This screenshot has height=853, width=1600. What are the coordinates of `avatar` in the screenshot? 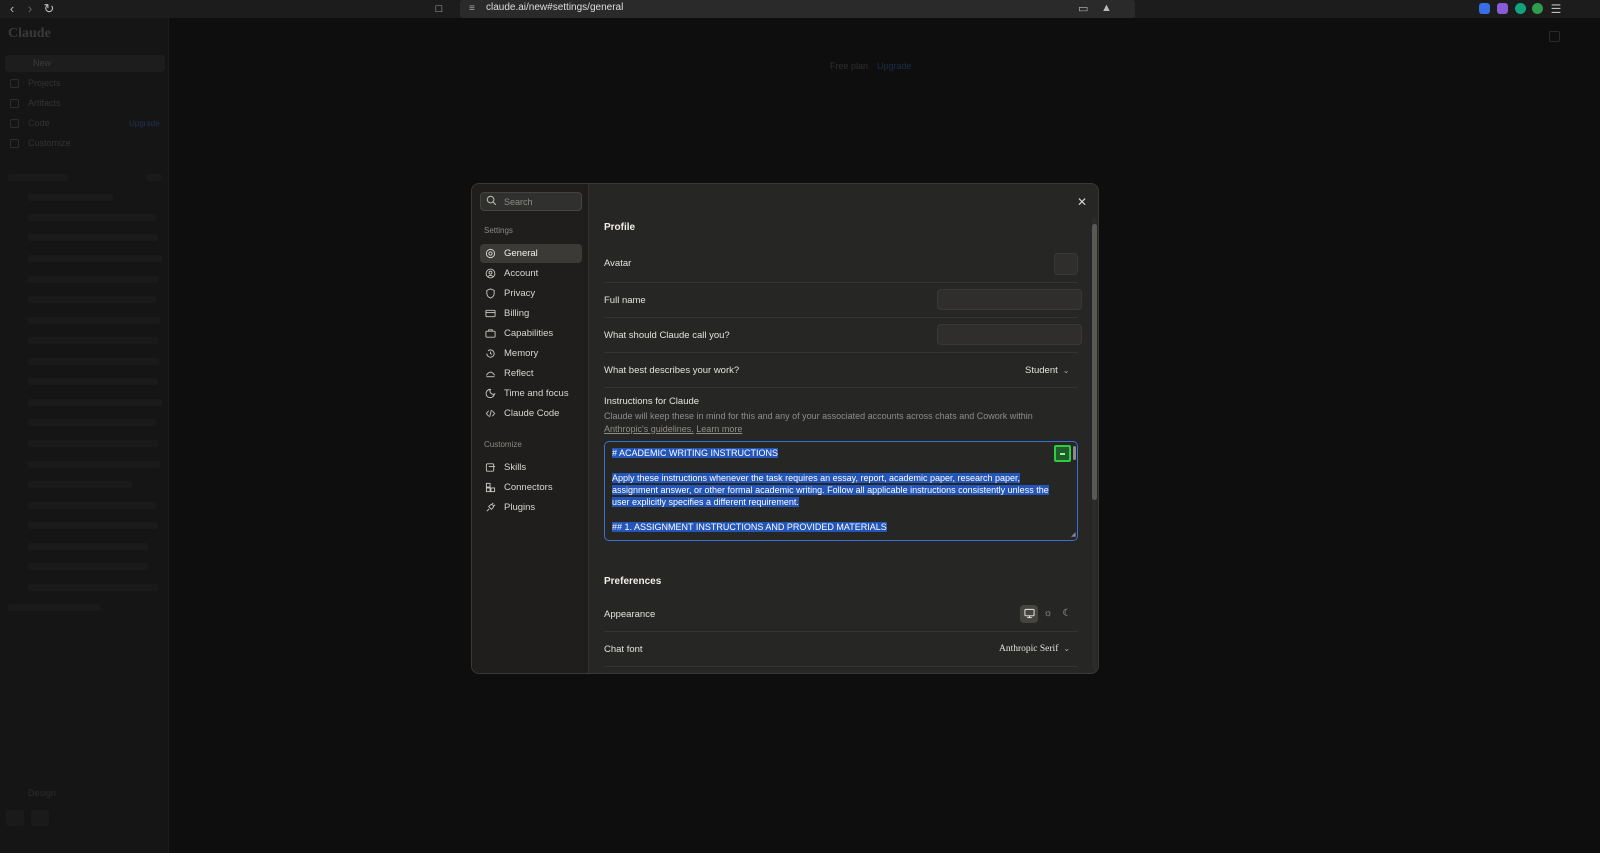 It's located at (1066, 264).